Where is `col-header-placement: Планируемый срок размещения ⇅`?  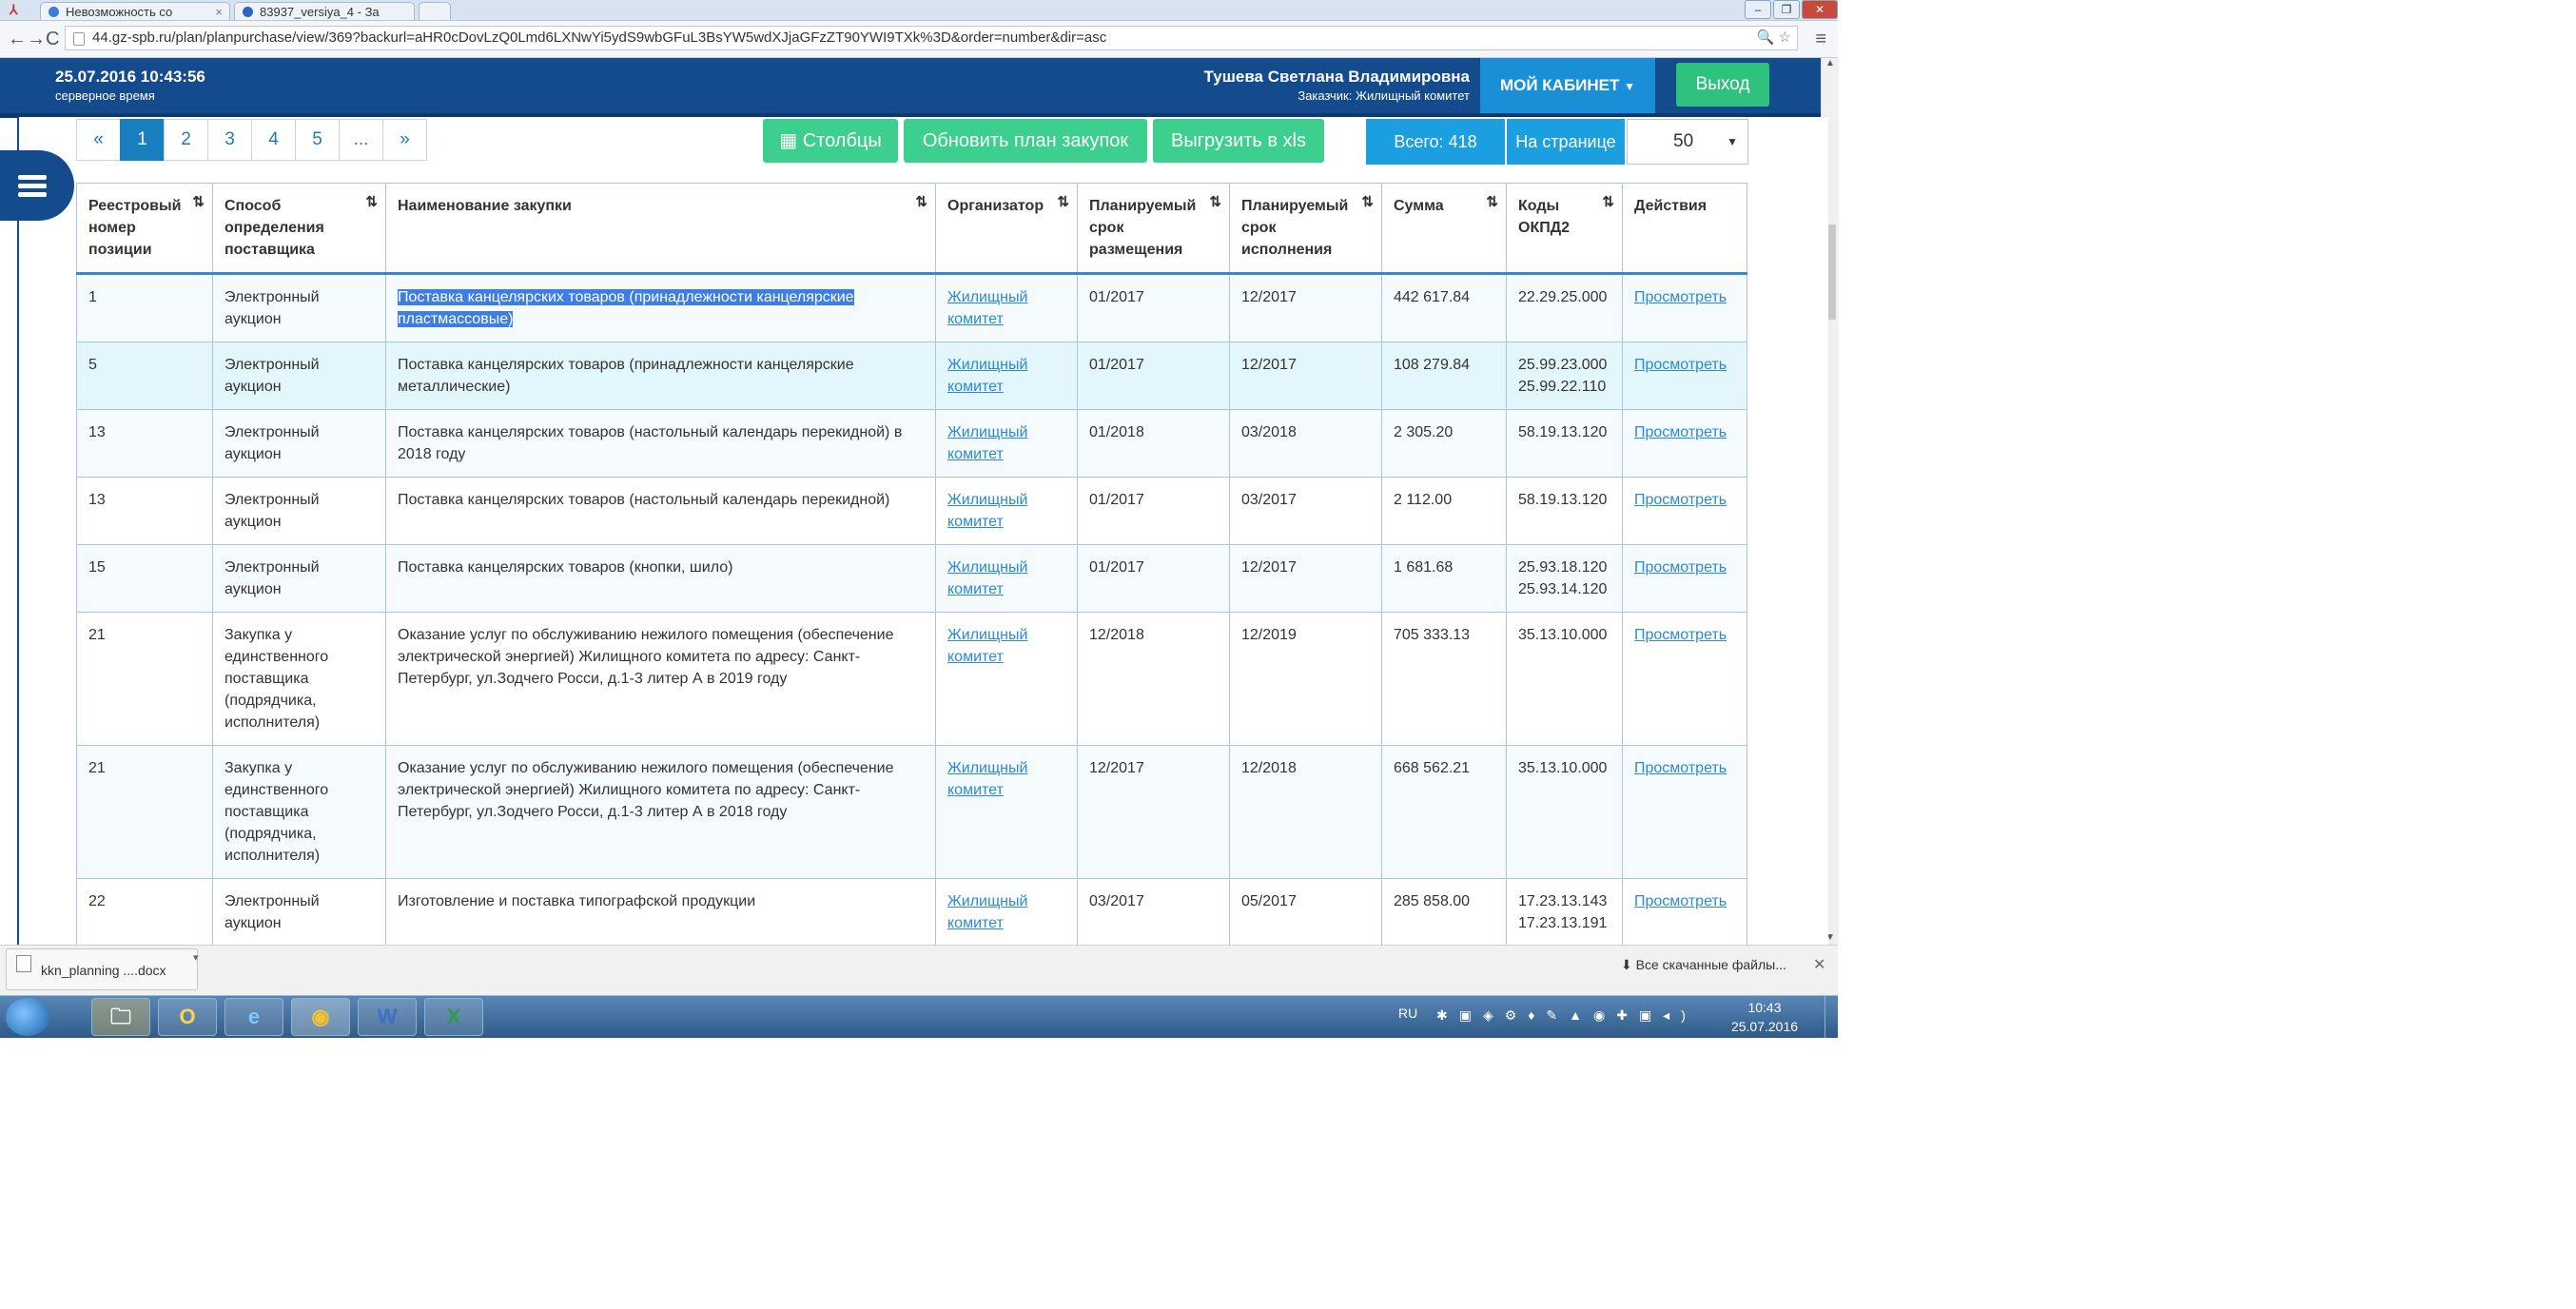 col-header-placement: Планируемый срок размещения ⇅ is located at coordinates (1154, 229).